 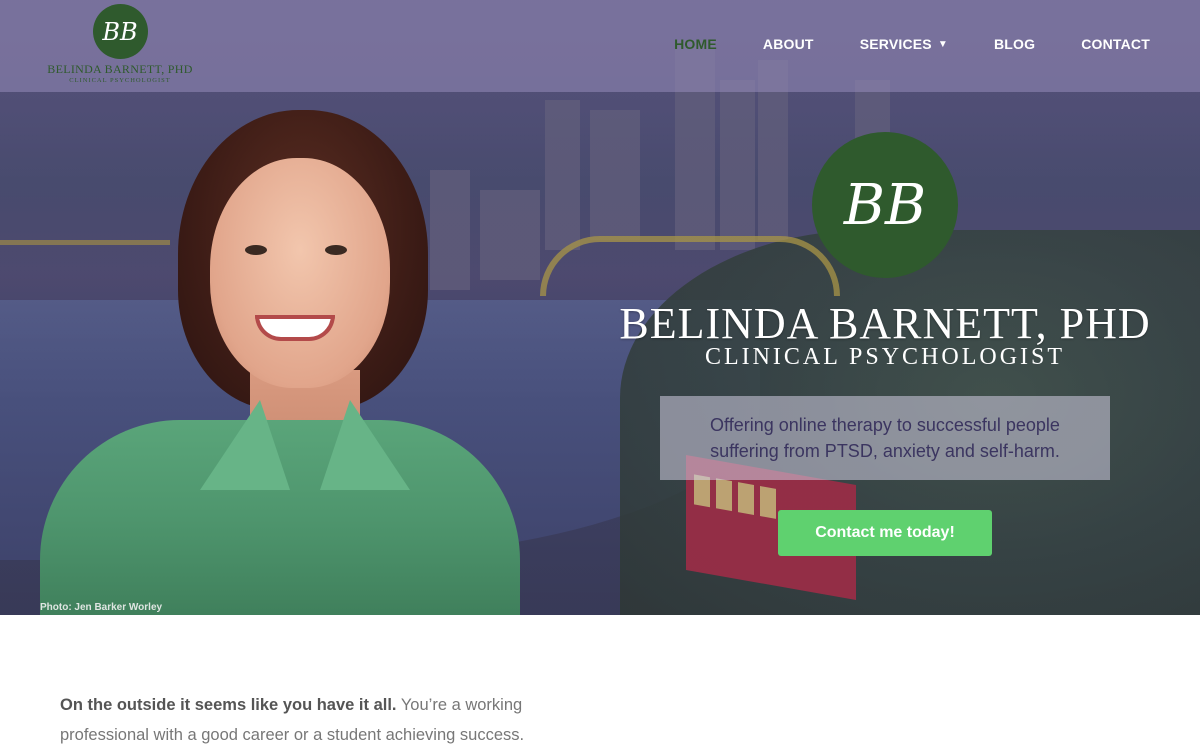 I want to click on main-nav: HOME ABOUT SERVICES ▼ BLOG CONTACT, so click(x=912, y=44).